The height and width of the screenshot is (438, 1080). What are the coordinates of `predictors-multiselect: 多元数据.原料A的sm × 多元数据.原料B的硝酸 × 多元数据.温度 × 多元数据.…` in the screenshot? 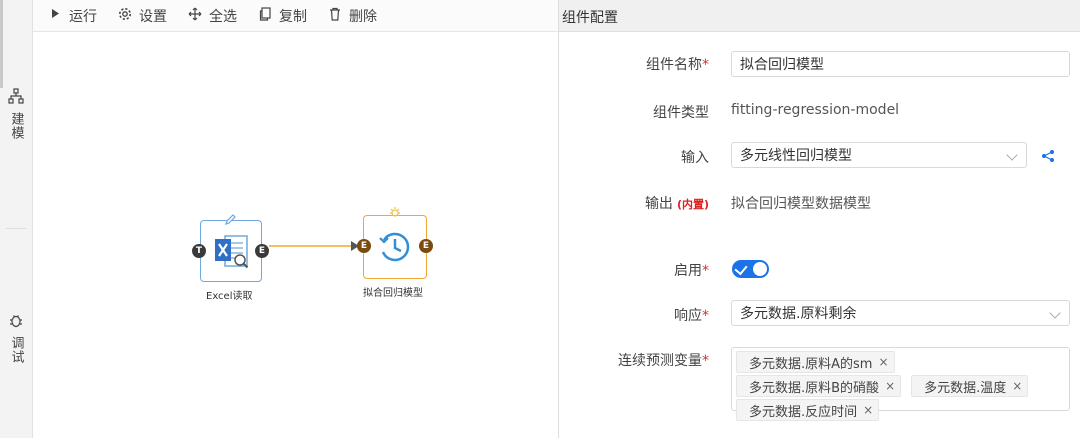 It's located at (900, 384).